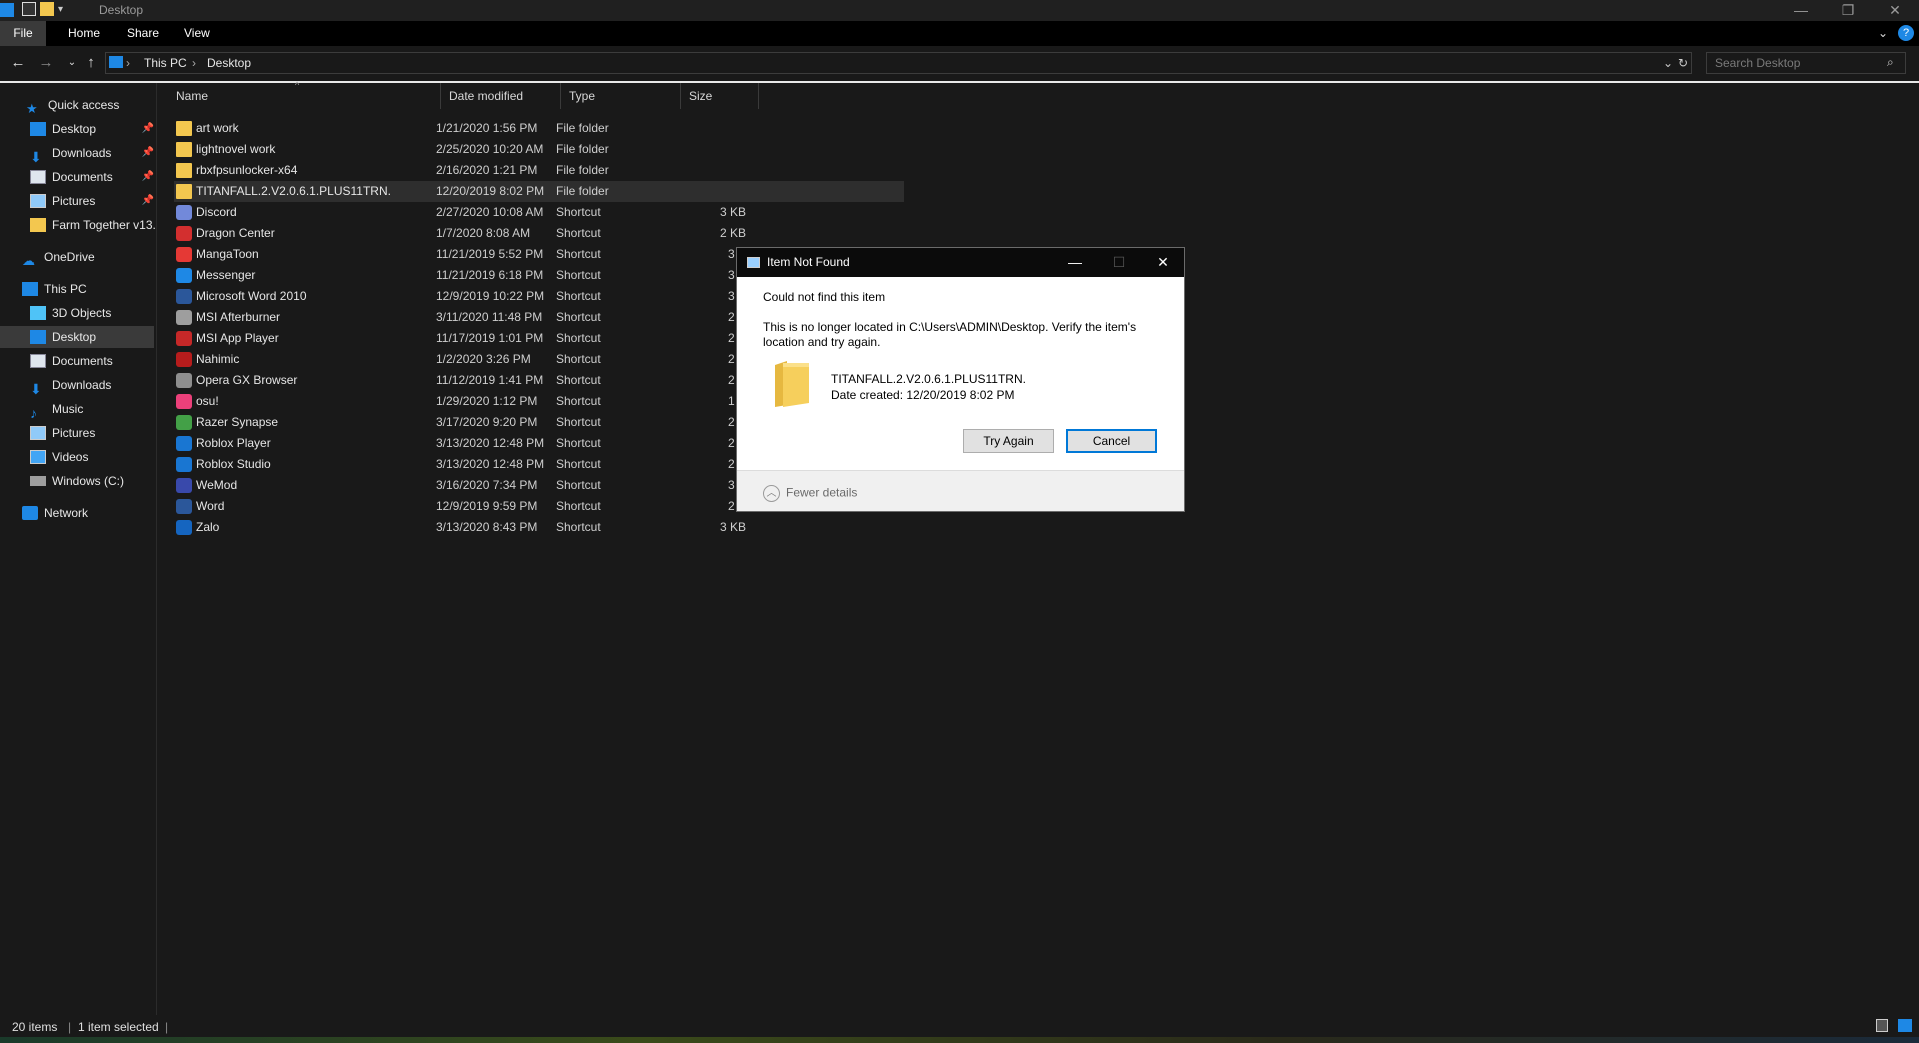 This screenshot has height=1043, width=1919. Describe the element at coordinates (487, 485) in the screenshot. I see `file-date: 3/16/2020 7:34 PM` at that location.